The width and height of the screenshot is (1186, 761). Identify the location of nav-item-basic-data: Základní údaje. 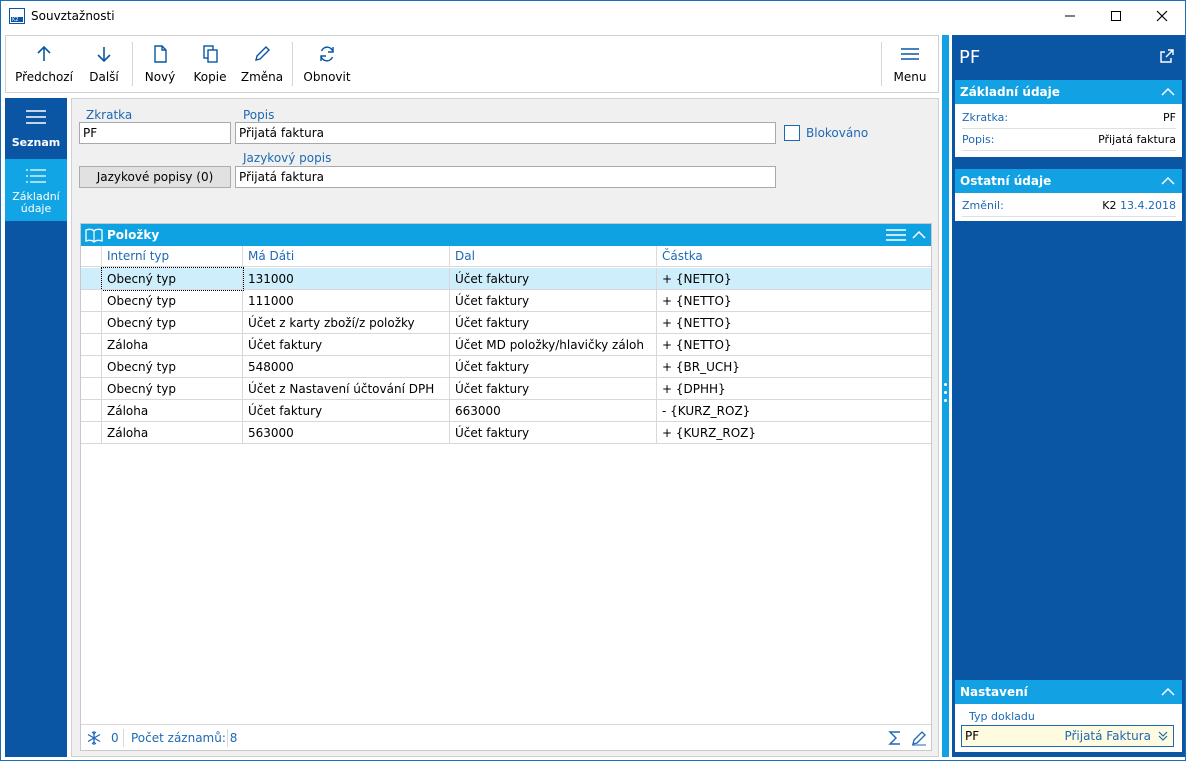
(36, 190).